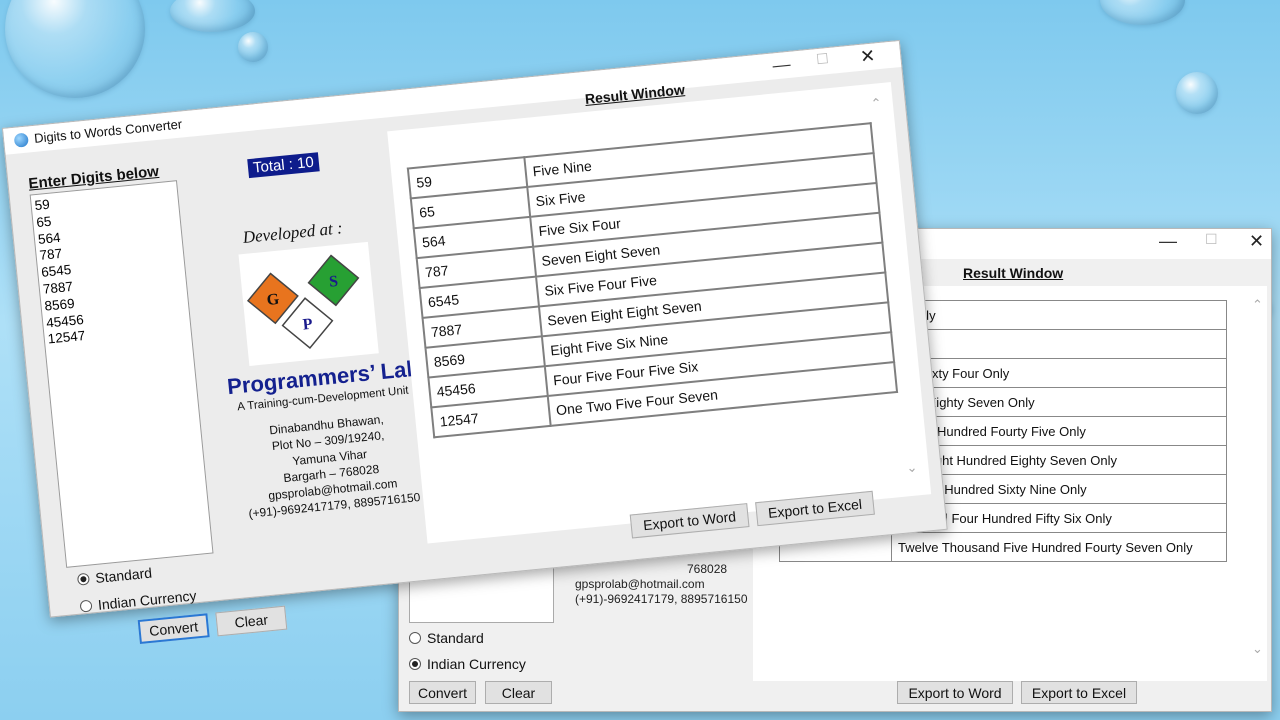 This screenshot has height=720, width=1280. What do you see at coordinates (333, 282) in the screenshot?
I see `logo-letter: S` at bounding box center [333, 282].